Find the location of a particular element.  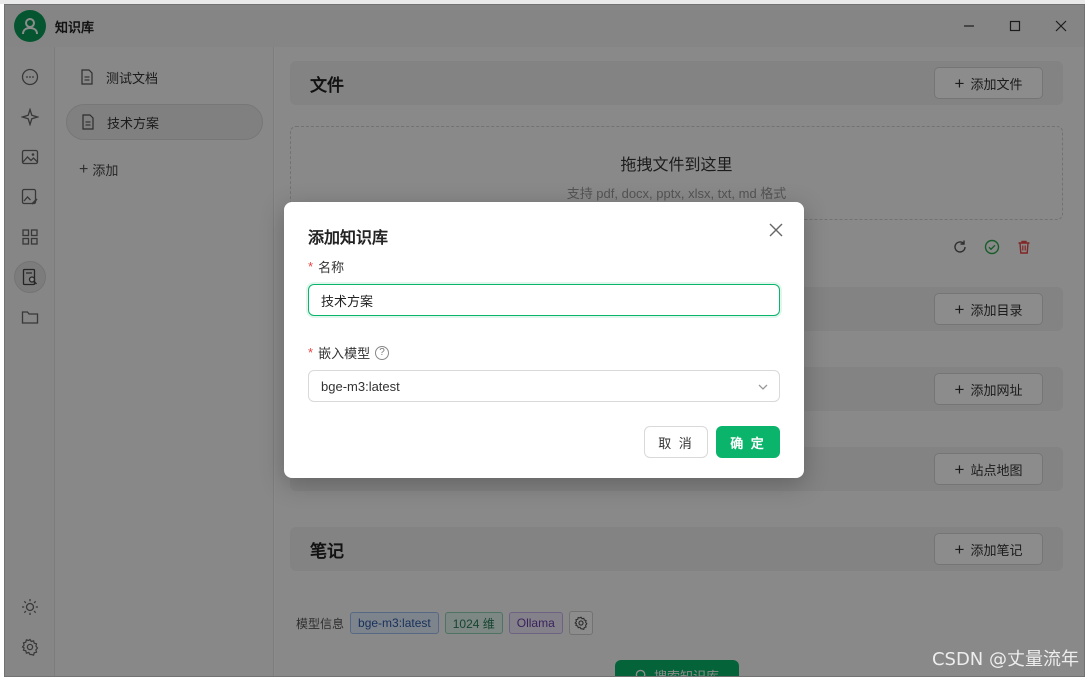

model-label-text: 嵌入模型 is located at coordinates (344, 353).